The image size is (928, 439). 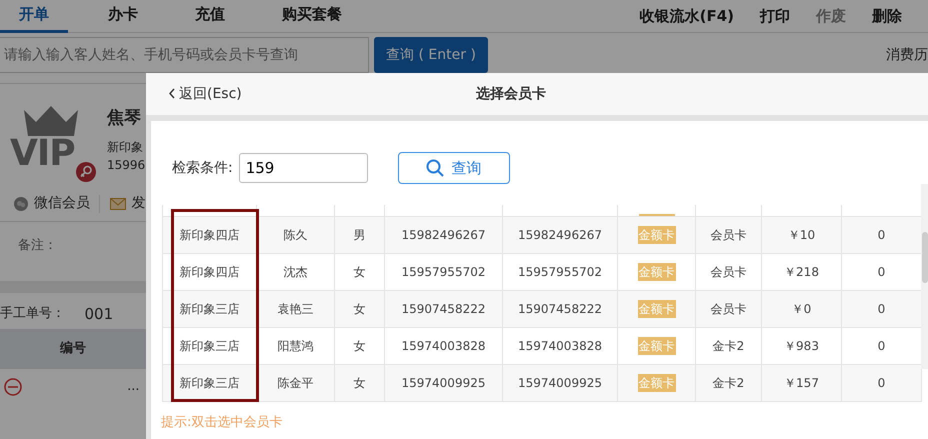 What do you see at coordinates (560, 383) in the screenshot?
I see `card-number-cell: 15974009925` at bounding box center [560, 383].